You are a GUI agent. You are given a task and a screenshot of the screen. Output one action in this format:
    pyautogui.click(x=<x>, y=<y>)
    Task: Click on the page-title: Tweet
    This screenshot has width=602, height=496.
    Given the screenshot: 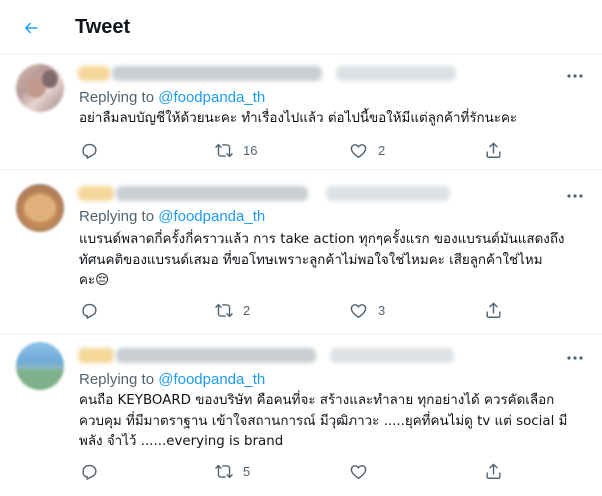 What is the action you would take?
    pyautogui.click(x=103, y=27)
    